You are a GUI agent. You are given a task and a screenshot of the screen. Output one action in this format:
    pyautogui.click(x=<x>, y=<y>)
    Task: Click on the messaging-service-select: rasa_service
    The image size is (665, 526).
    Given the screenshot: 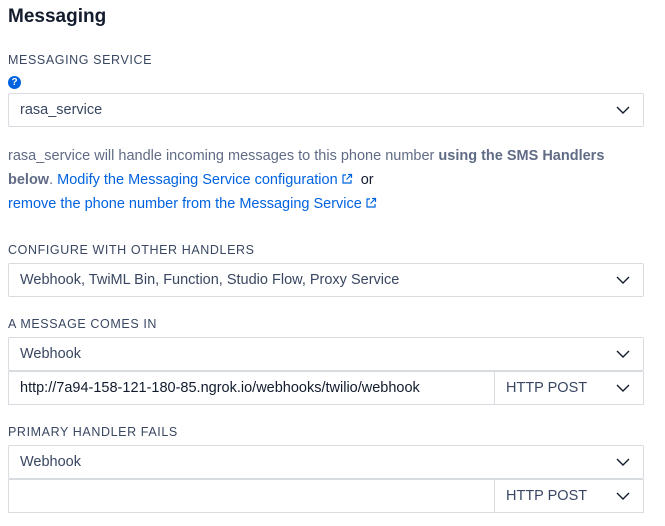 What is the action you would take?
    pyautogui.click(x=326, y=110)
    